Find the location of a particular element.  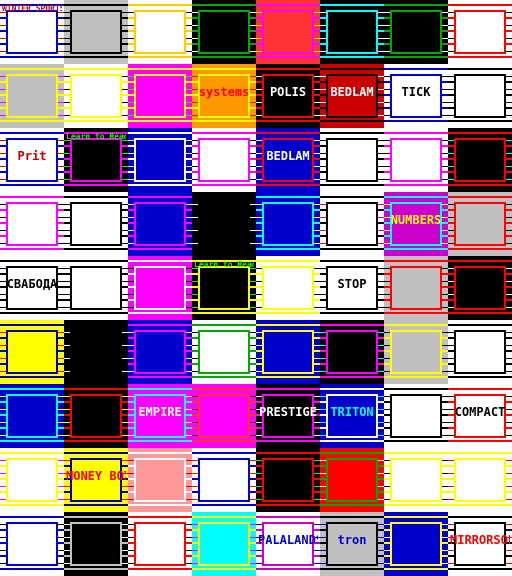

title-screen-text: MIRRORSOFT is located at coordinates (480, 540).